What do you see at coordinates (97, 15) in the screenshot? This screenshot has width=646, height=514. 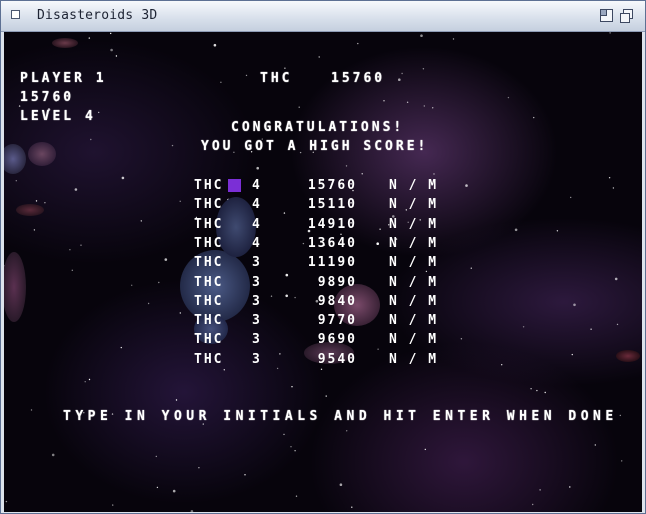 I see `window-title: Disasteroids 3D` at bounding box center [97, 15].